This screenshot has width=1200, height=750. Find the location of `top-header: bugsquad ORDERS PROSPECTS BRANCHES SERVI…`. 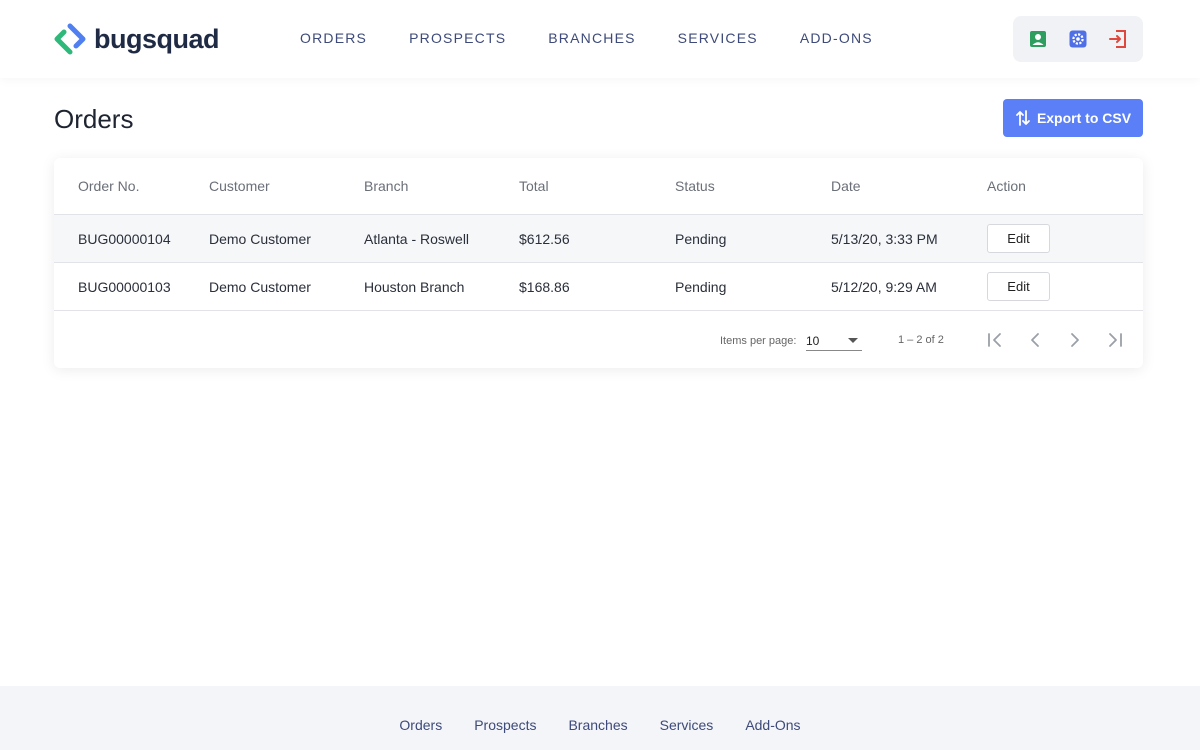

top-header: bugsquad ORDERS PROSPECTS BRANCHES SERVI… is located at coordinates (600, 39).